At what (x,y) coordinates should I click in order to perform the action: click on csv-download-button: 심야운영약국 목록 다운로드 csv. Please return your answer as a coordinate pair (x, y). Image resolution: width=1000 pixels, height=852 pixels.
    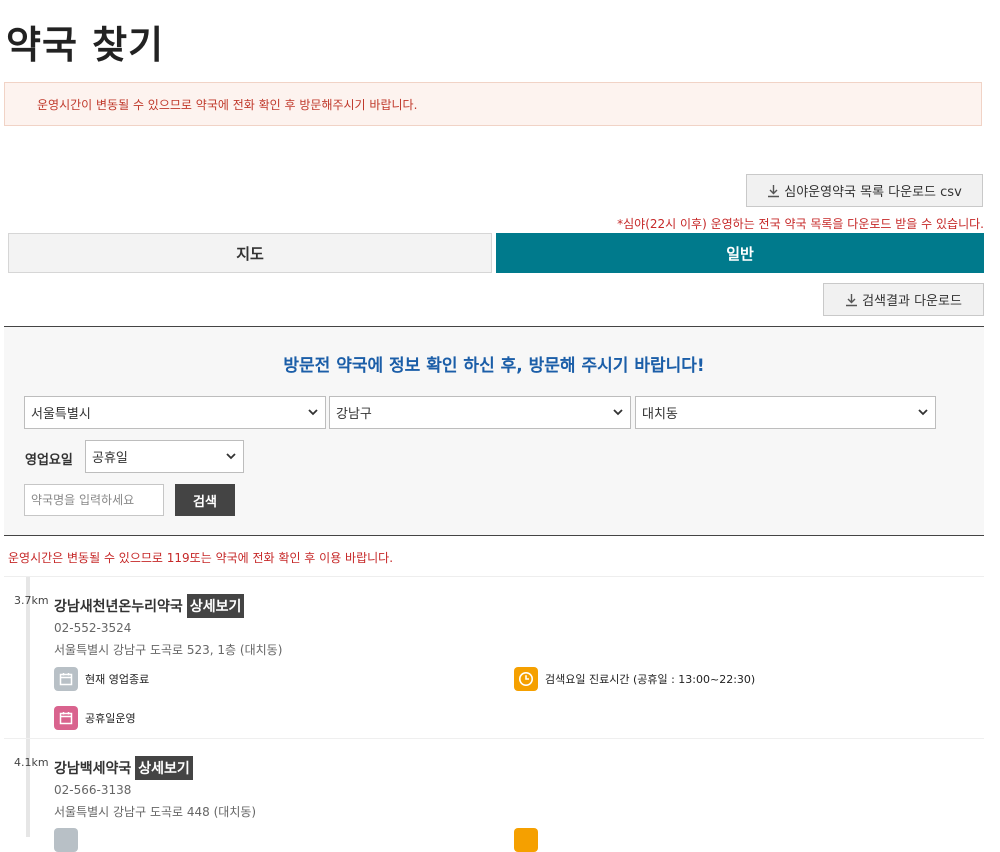
    Looking at the image, I should click on (864, 190).